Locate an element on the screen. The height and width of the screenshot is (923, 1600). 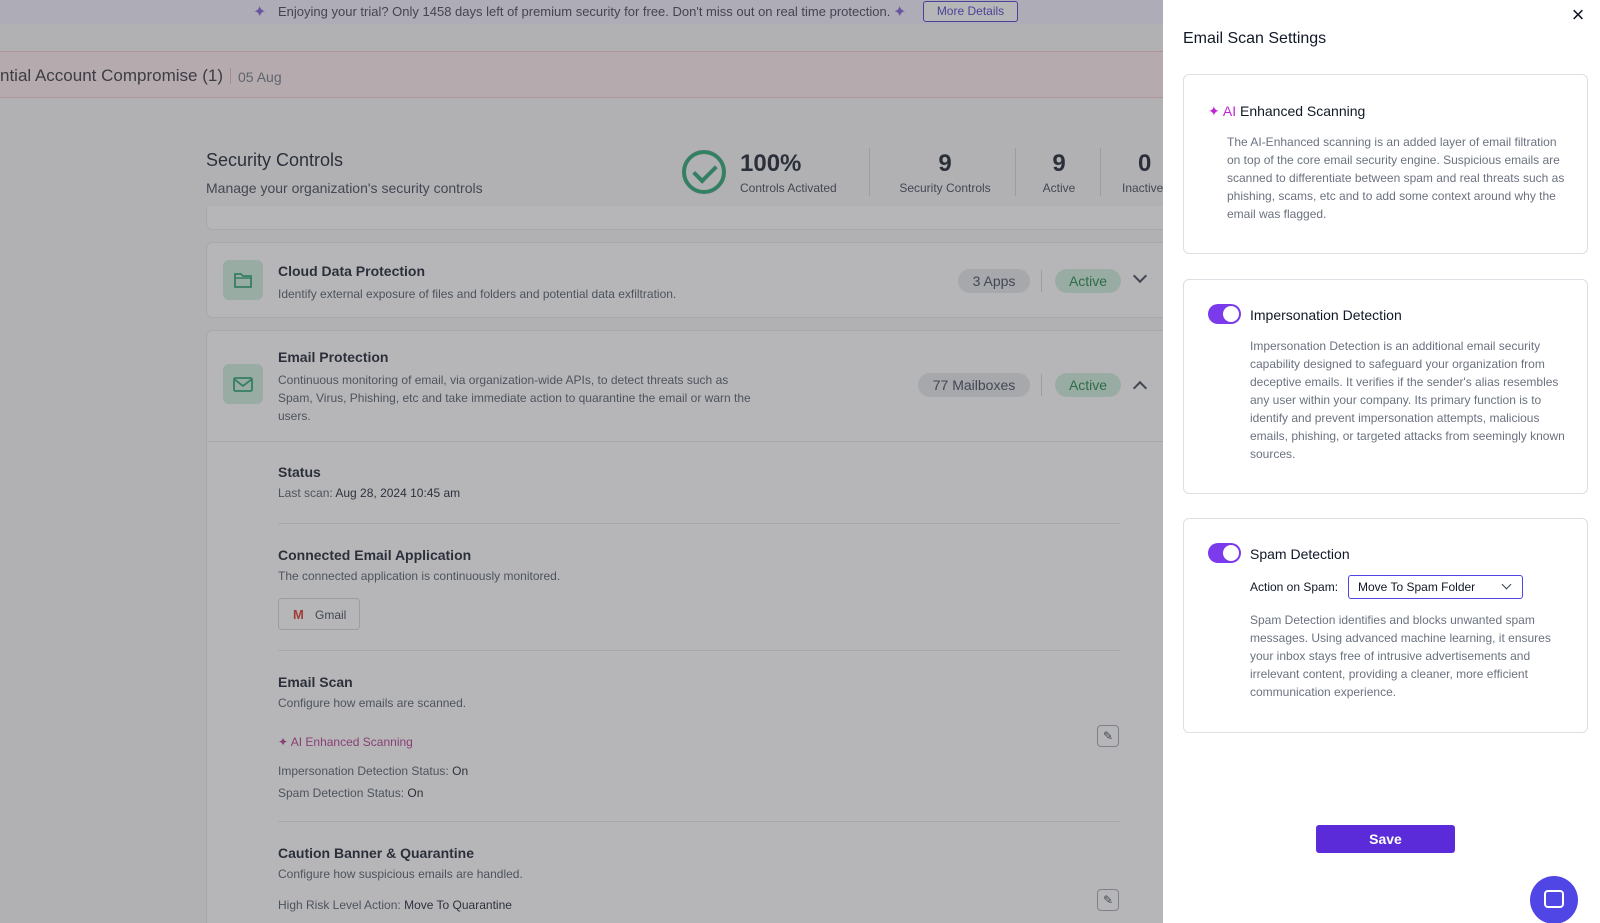
ai-badge: AI is located at coordinates (1229, 111).